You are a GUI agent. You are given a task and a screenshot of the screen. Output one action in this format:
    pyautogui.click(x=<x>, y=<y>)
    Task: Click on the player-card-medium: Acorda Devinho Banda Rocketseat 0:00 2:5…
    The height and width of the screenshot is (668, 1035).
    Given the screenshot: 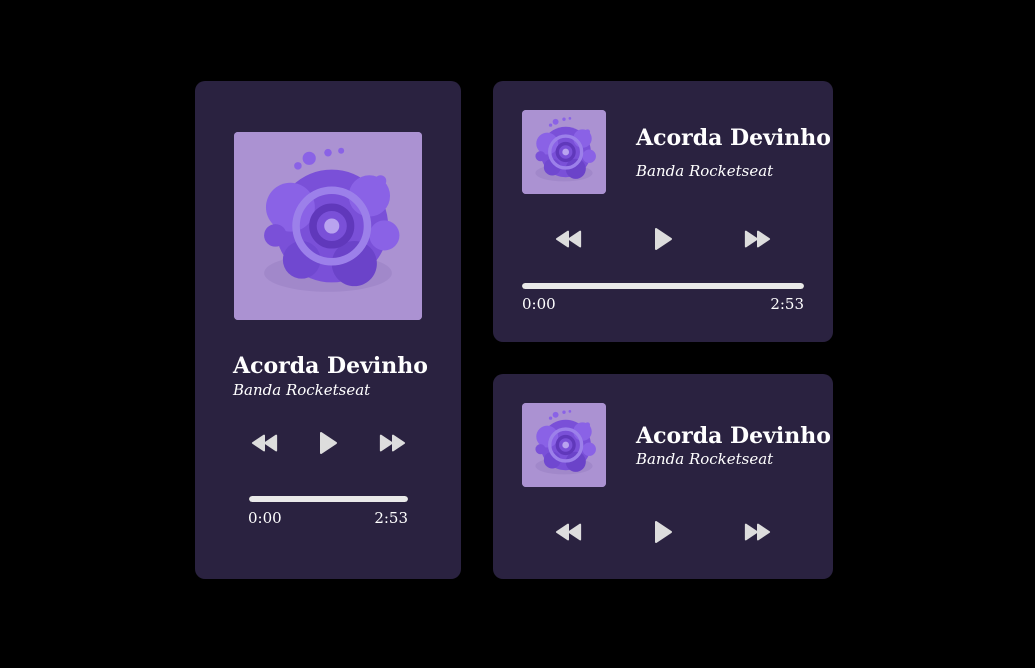 What is the action you would take?
    pyautogui.click(x=663, y=211)
    